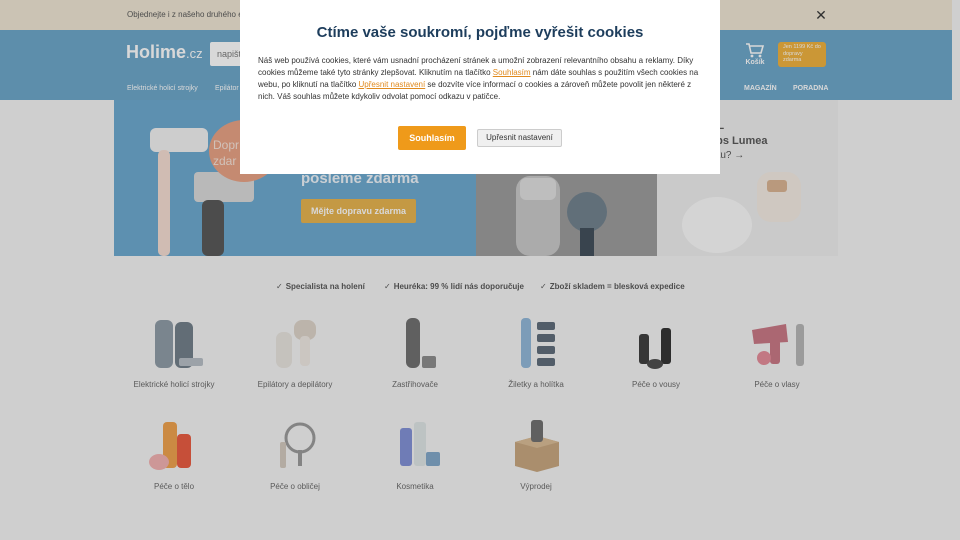 The width and height of the screenshot is (960, 540). What do you see at coordinates (512, 72) in the screenshot?
I see `accept-link: Souhlasím` at bounding box center [512, 72].